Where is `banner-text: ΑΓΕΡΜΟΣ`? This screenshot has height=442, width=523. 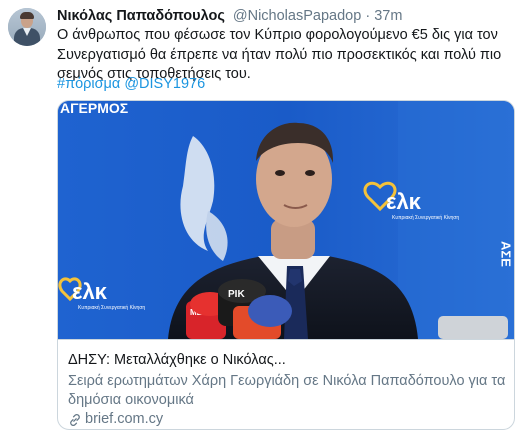 banner-text: ΑΓΕΡΜΟΣ is located at coordinates (94, 108).